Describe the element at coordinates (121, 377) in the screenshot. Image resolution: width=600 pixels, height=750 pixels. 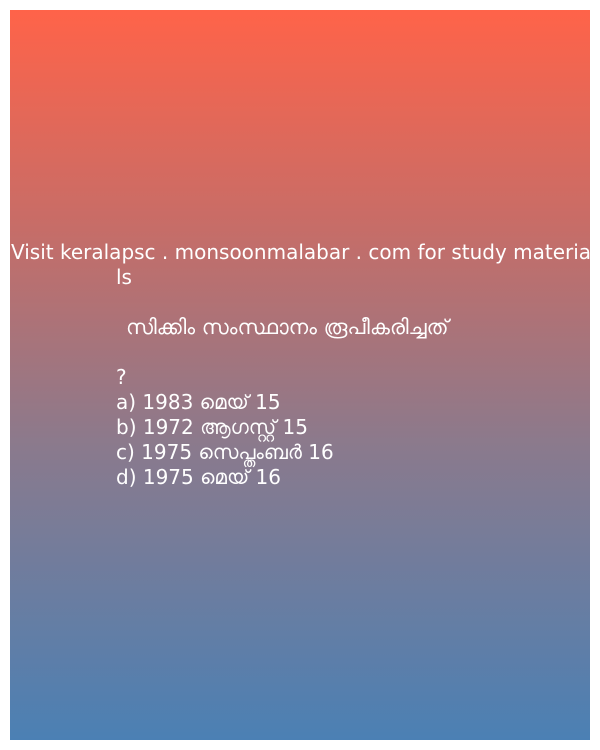
I see `question-mark: ?` at that location.